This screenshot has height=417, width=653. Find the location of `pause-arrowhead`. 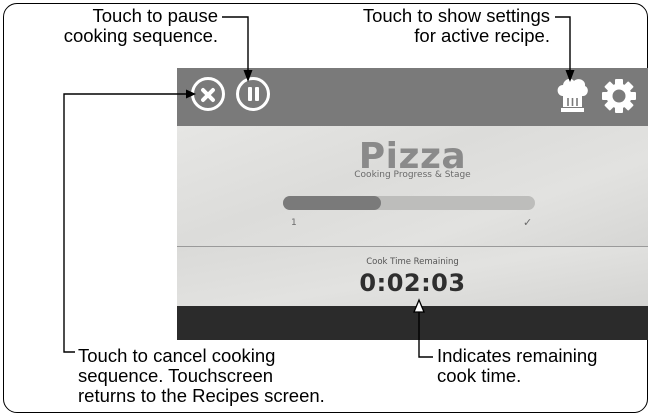

pause-arrowhead is located at coordinates (248, 76).